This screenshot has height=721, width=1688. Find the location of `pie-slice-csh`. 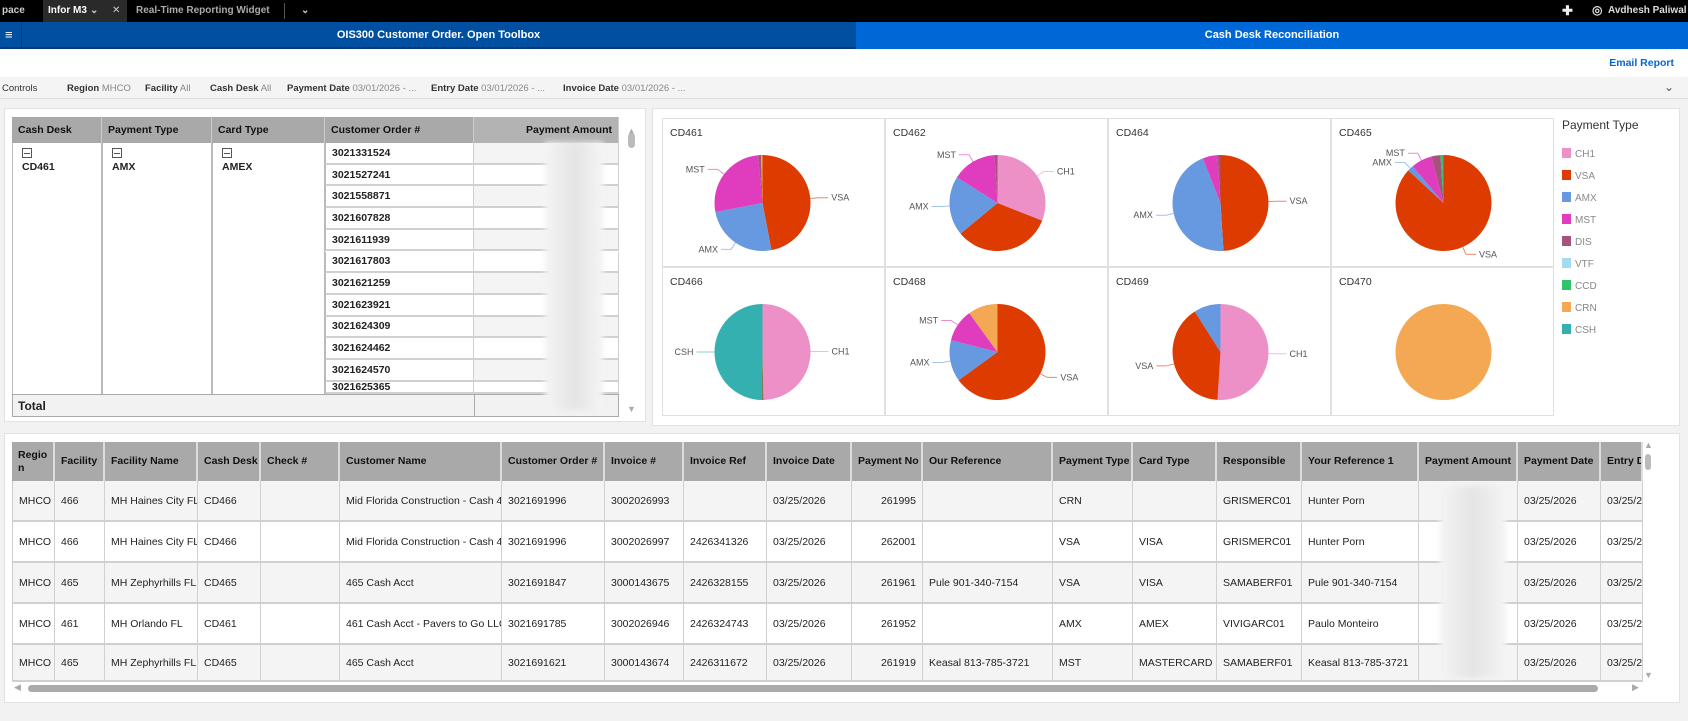

pie-slice-csh is located at coordinates (738, 352).